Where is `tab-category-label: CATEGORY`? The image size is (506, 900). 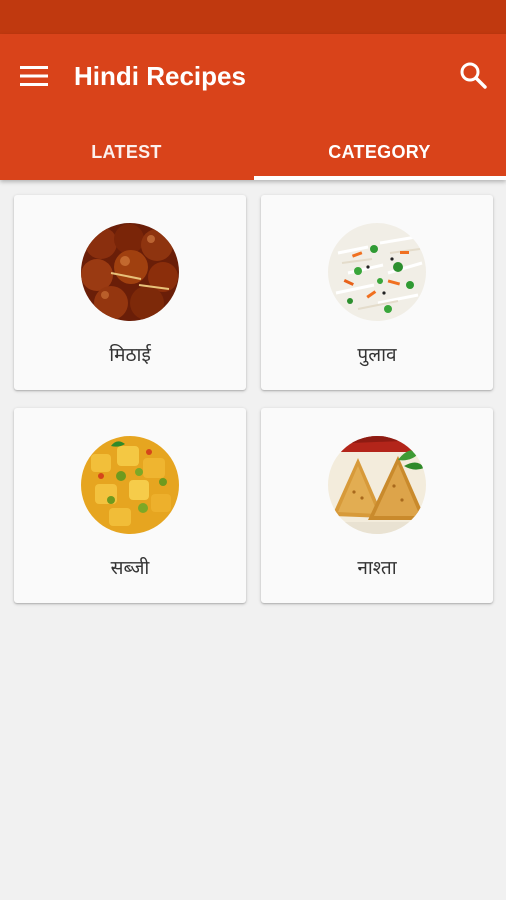 tab-category-label: CATEGORY is located at coordinates (379, 151).